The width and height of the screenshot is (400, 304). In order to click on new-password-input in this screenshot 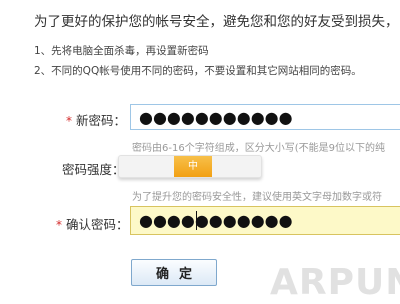, I will do `click(265, 117)`.